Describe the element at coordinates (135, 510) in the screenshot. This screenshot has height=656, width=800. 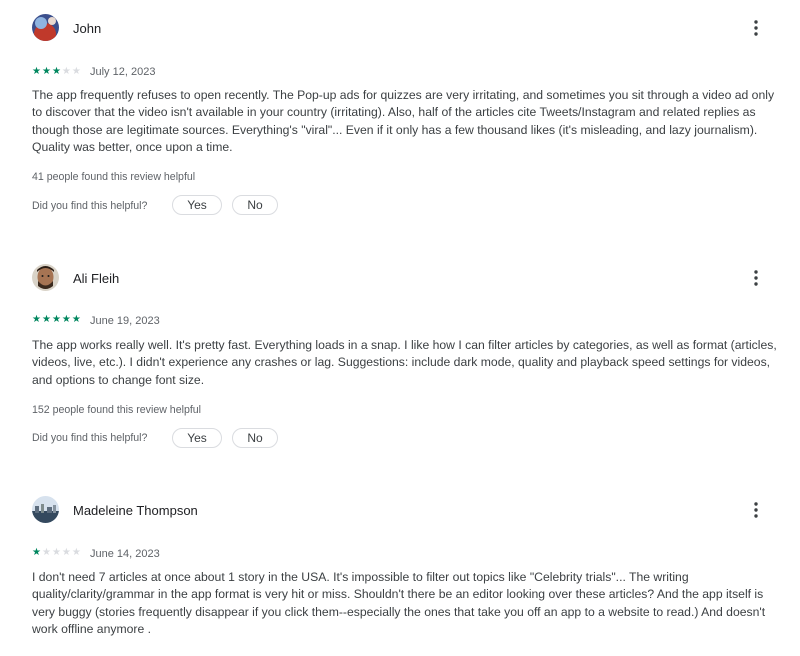
I see `author-name: Madeleine Thompson` at that location.